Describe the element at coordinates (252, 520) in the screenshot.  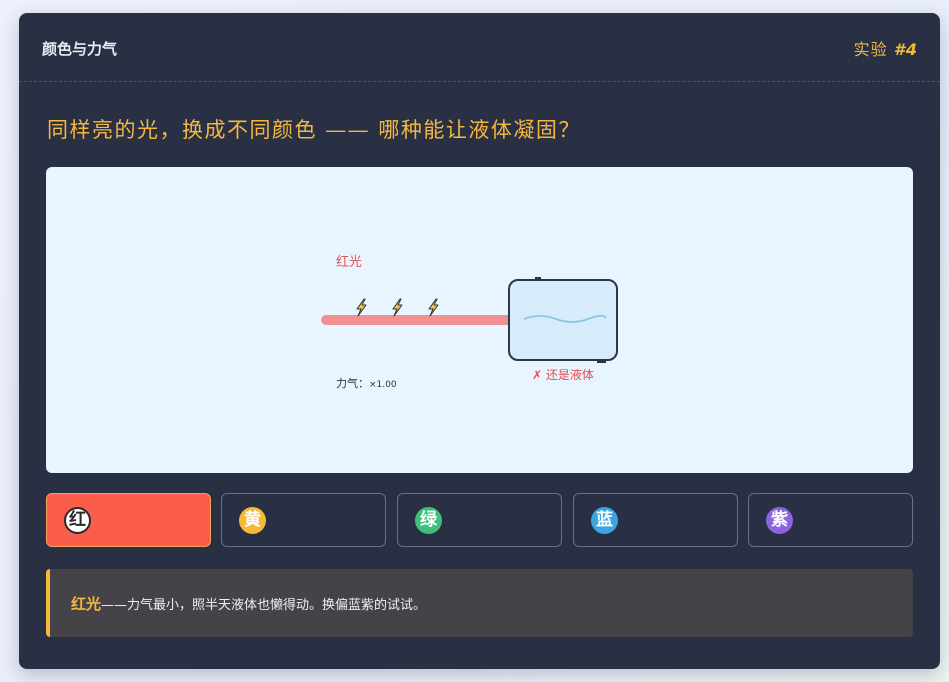
I see `option-yellow-badge: 黄` at that location.